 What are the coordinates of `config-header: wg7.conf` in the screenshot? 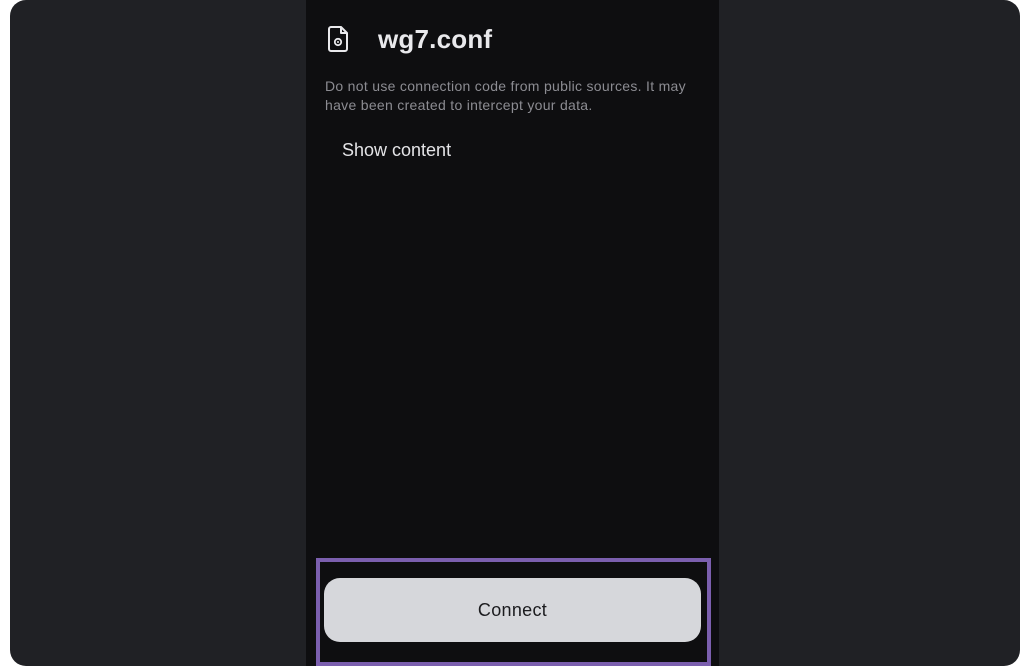 It's located at (408, 39).